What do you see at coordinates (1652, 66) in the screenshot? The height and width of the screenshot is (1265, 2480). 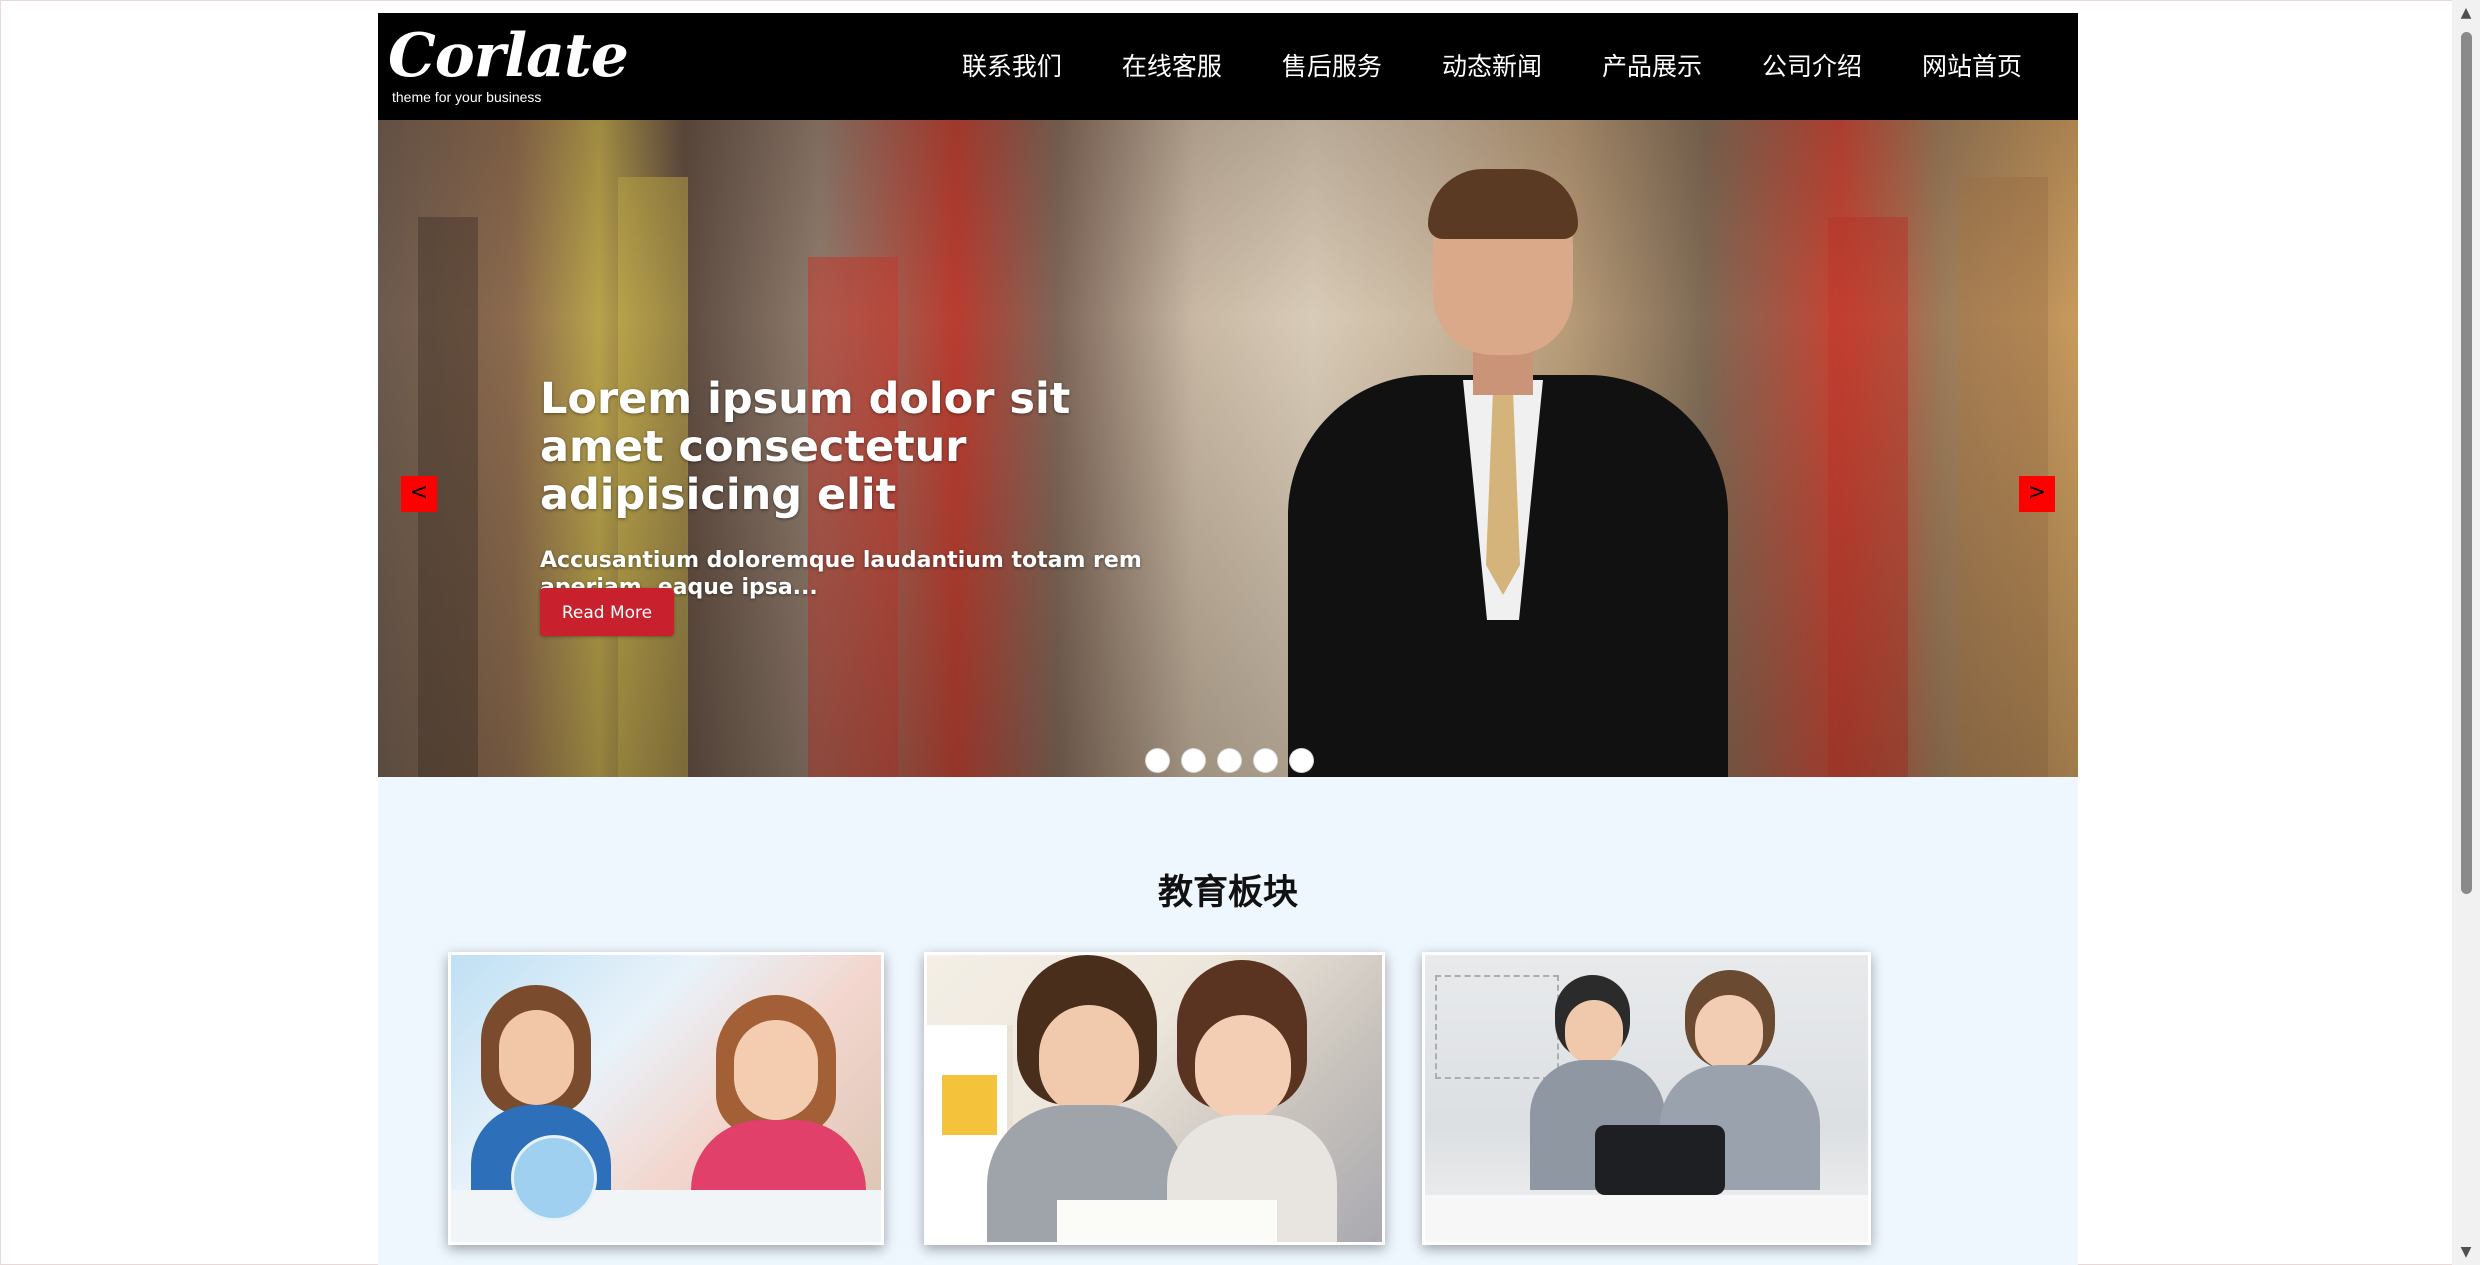 I see `nav-item-products: 产品展示` at bounding box center [1652, 66].